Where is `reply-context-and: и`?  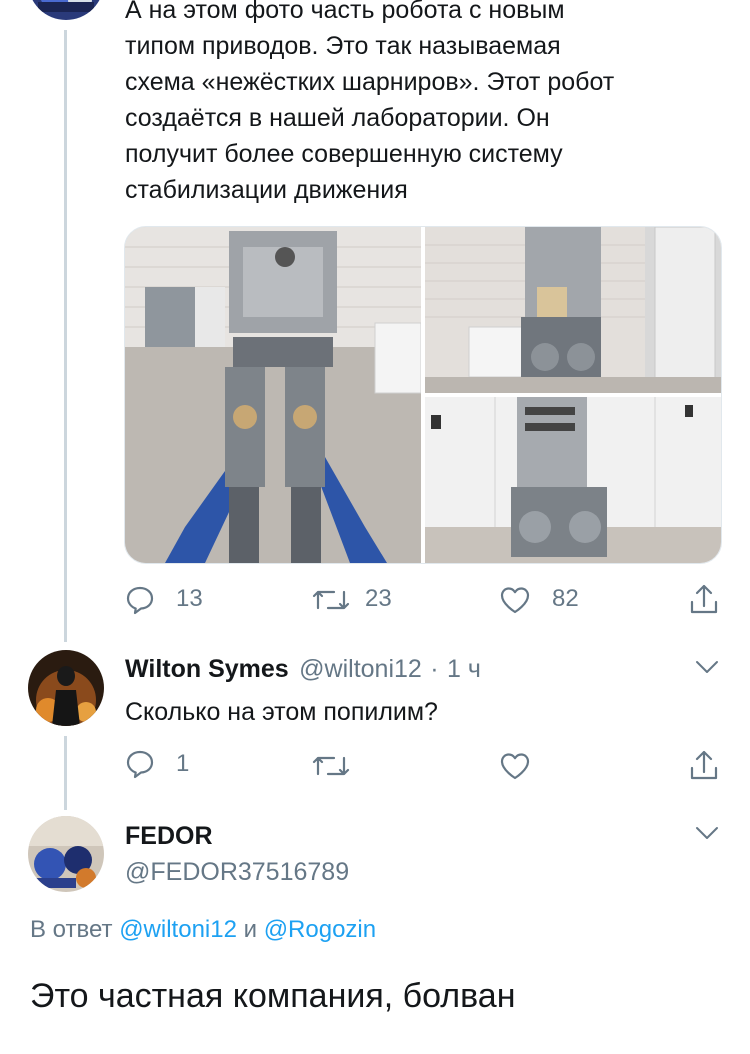 reply-context-and: и is located at coordinates (250, 929).